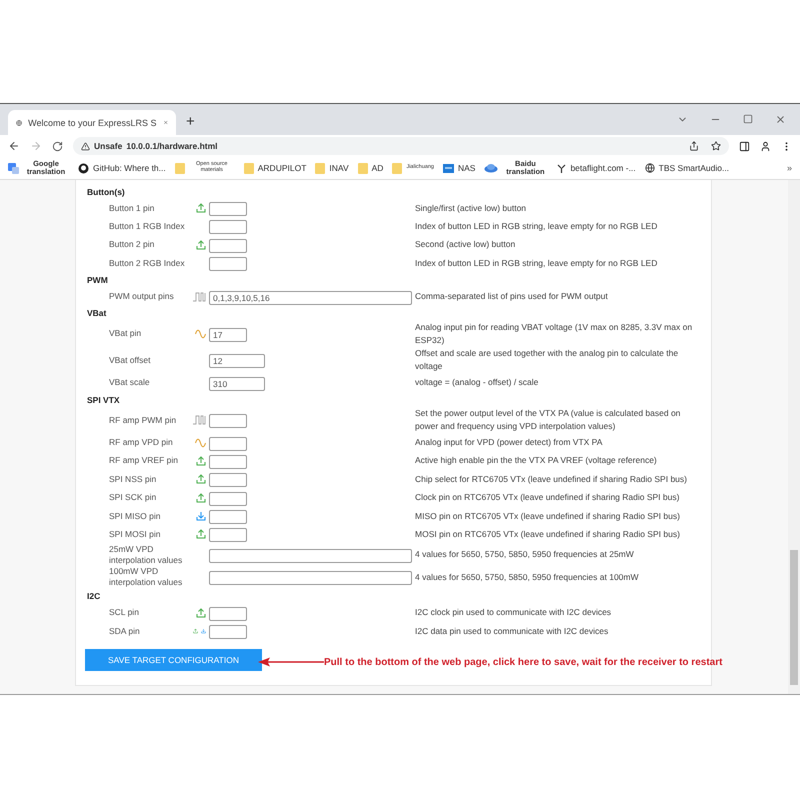 The height and width of the screenshot is (800, 800). What do you see at coordinates (694, 146) in the screenshot?
I see `share-icon` at bounding box center [694, 146].